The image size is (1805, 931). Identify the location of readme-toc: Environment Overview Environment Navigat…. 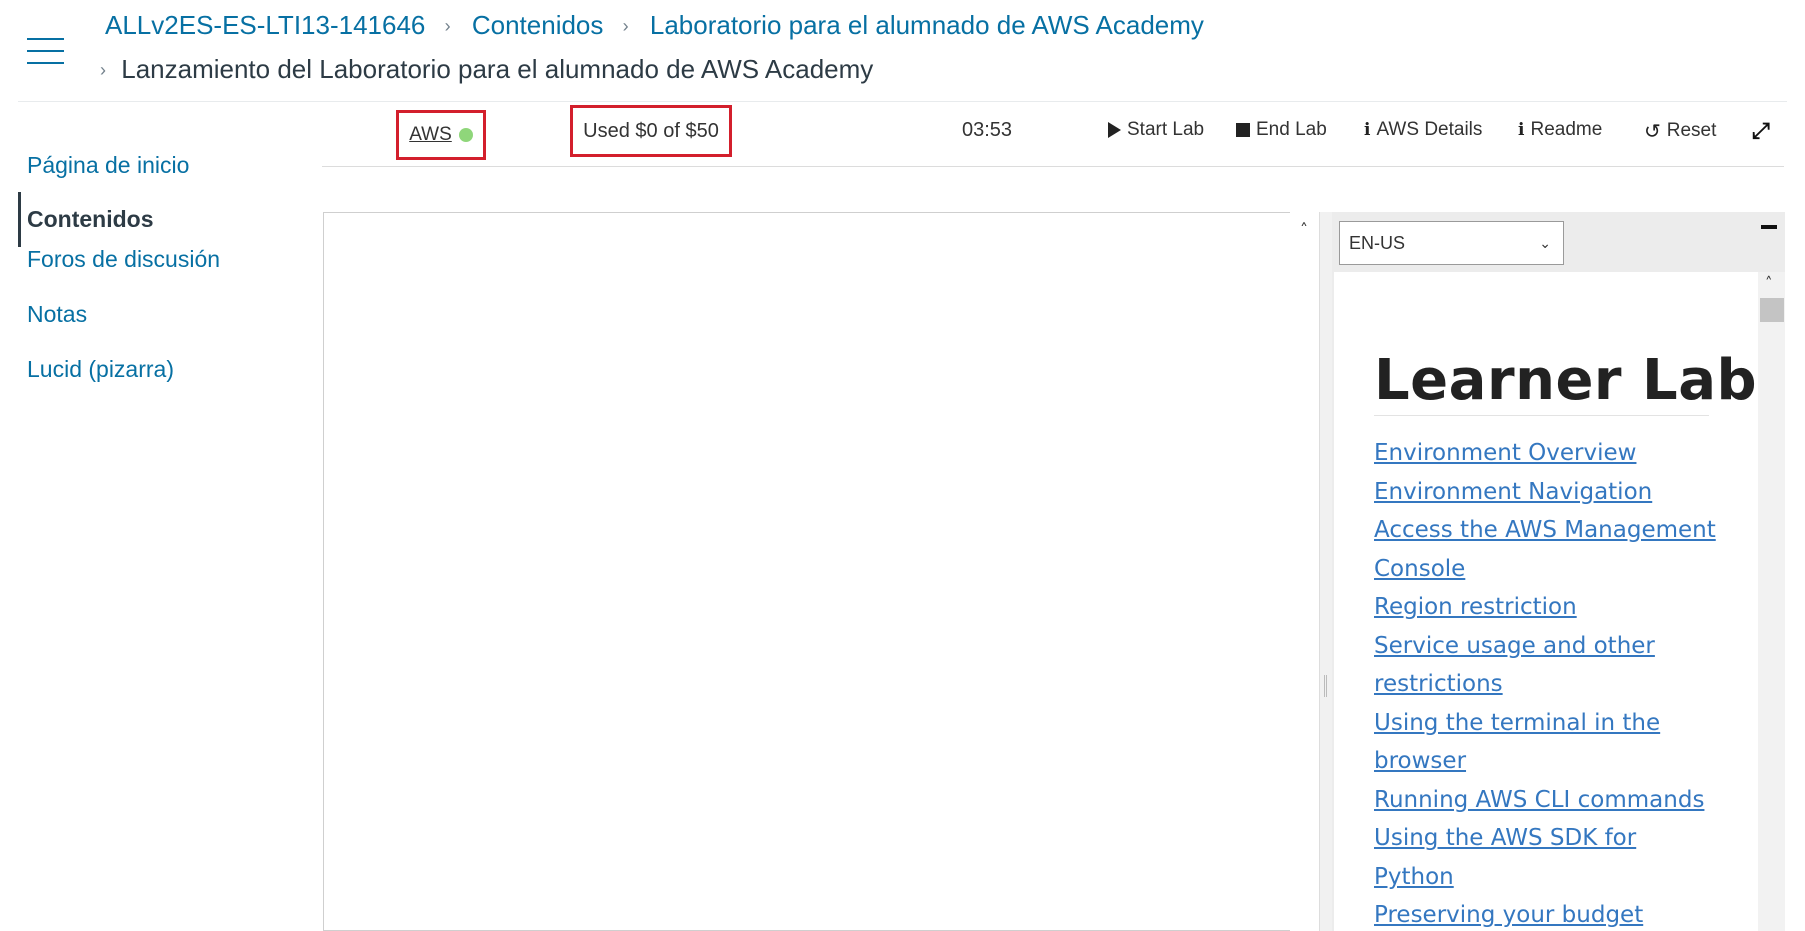
(1549, 682).